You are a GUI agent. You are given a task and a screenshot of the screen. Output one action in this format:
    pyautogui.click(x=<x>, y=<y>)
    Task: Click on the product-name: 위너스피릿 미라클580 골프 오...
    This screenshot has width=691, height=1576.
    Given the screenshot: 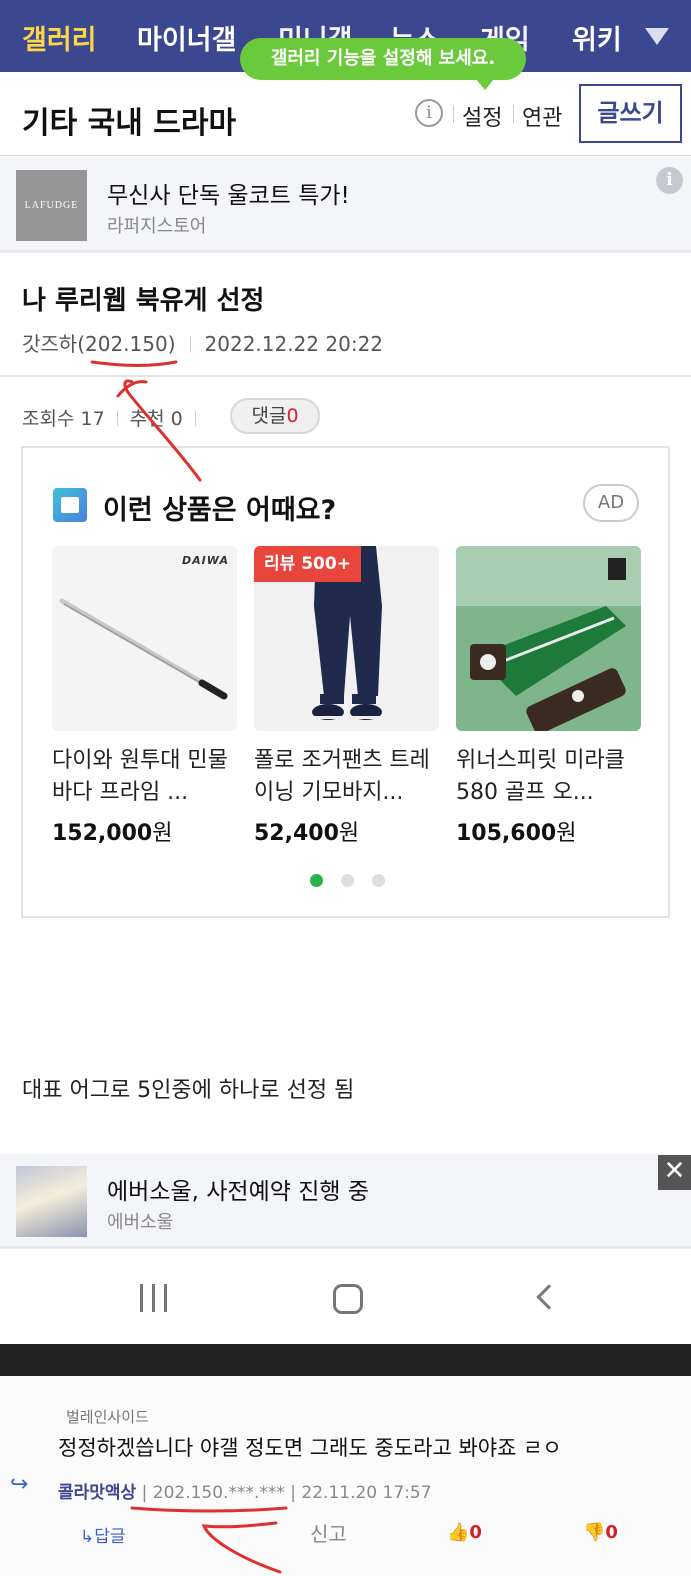 What is the action you would take?
    pyautogui.click(x=548, y=777)
    